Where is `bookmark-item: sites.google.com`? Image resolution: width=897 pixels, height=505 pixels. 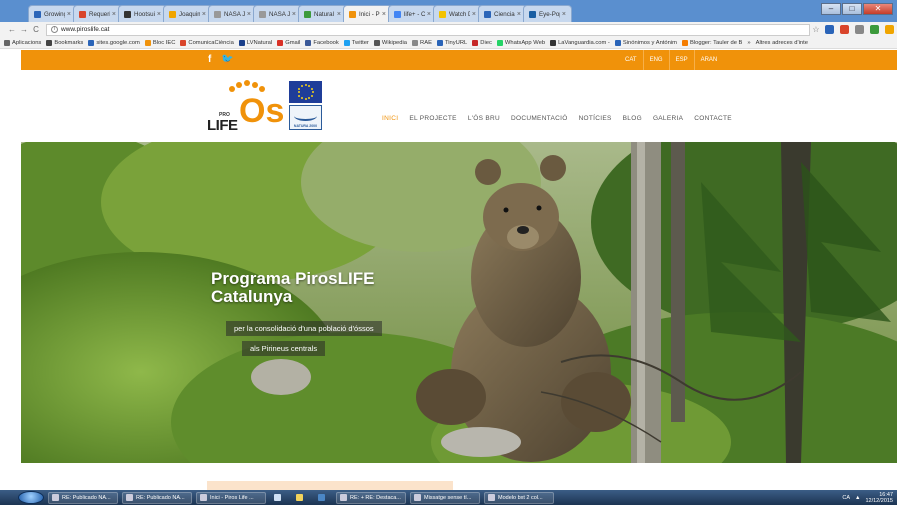 bookmark-item: sites.google.com is located at coordinates (114, 42).